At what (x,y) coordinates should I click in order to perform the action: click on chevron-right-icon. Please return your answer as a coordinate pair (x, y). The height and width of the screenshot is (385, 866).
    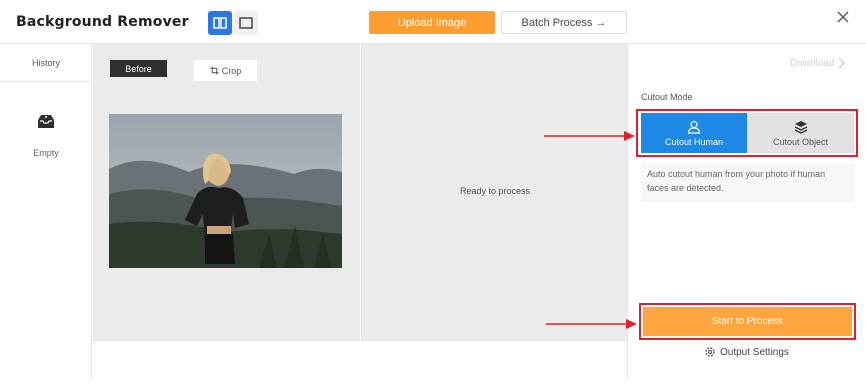
    Looking at the image, I should click on (842, 63).